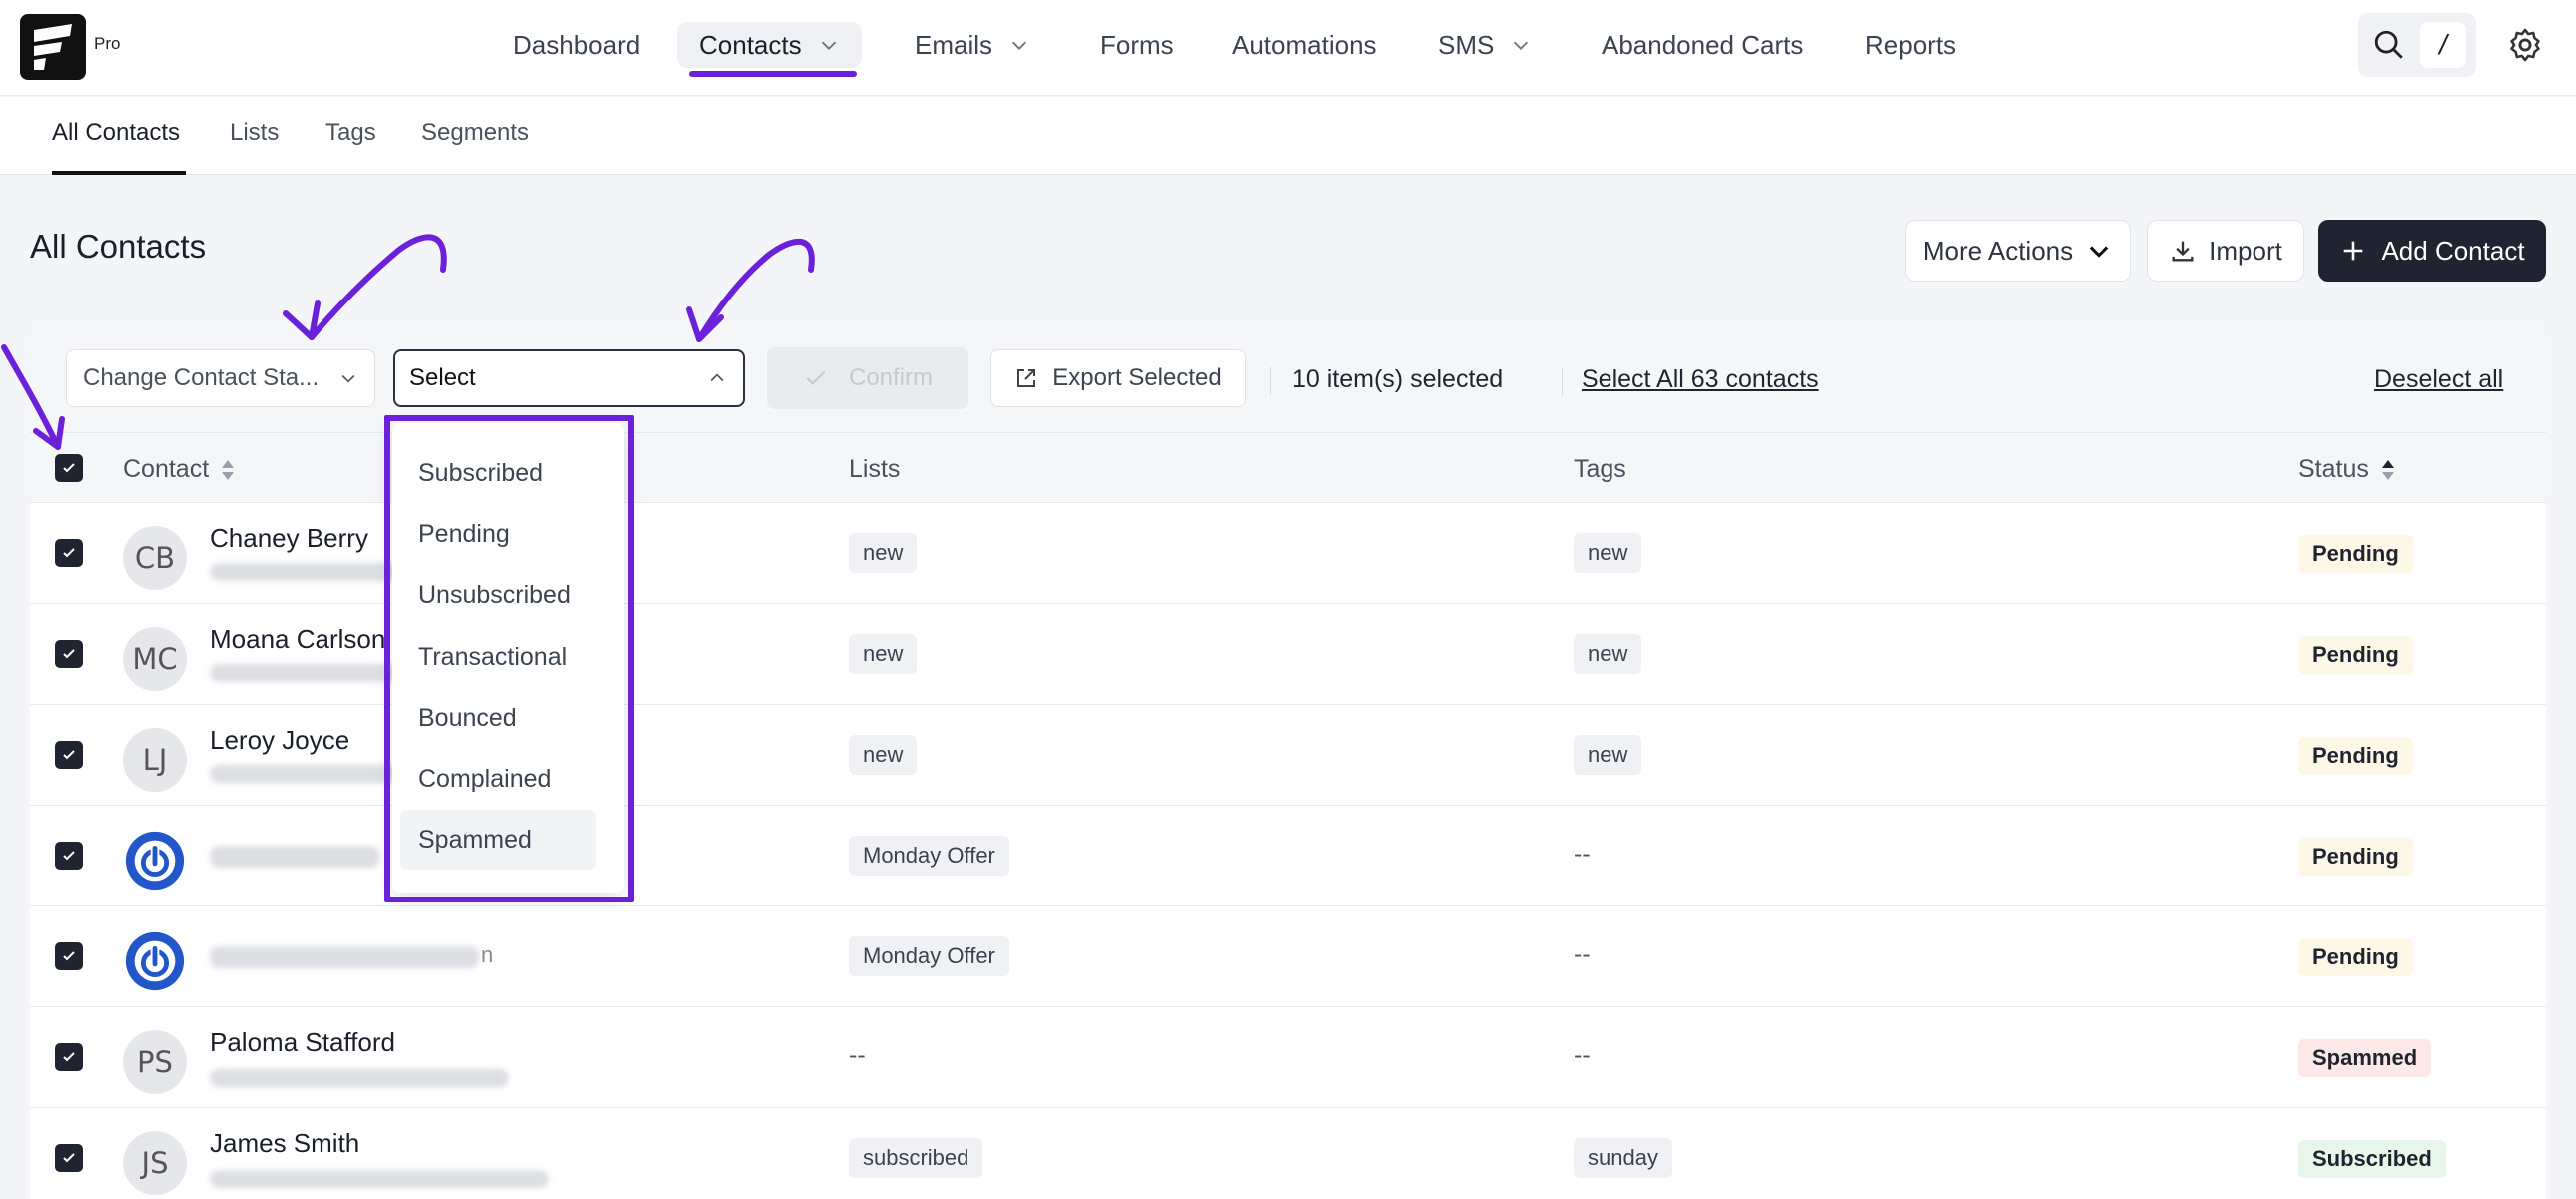  Describe the element at coordinates (875, 469) in the screenshot. I see `column-lists: Lists` at that location.